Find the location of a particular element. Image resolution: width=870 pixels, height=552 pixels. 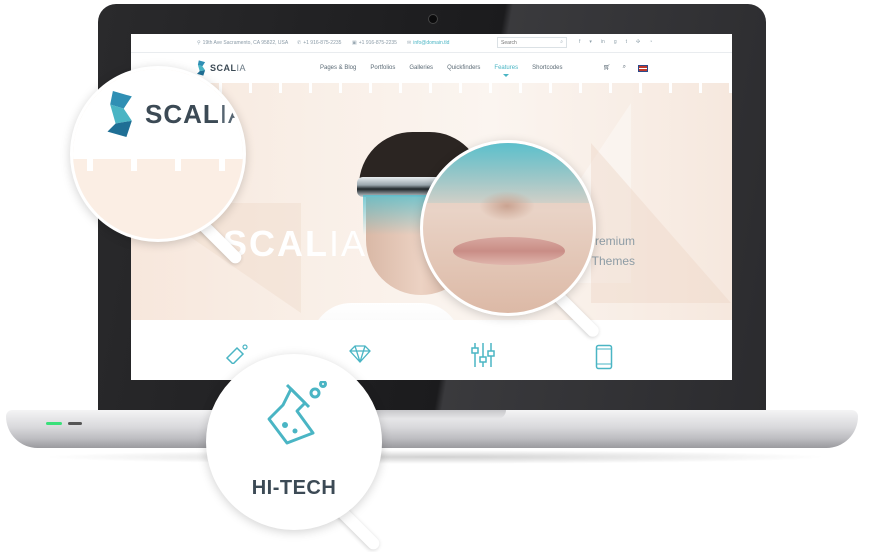

status-led is located at coordinates (75, 423).